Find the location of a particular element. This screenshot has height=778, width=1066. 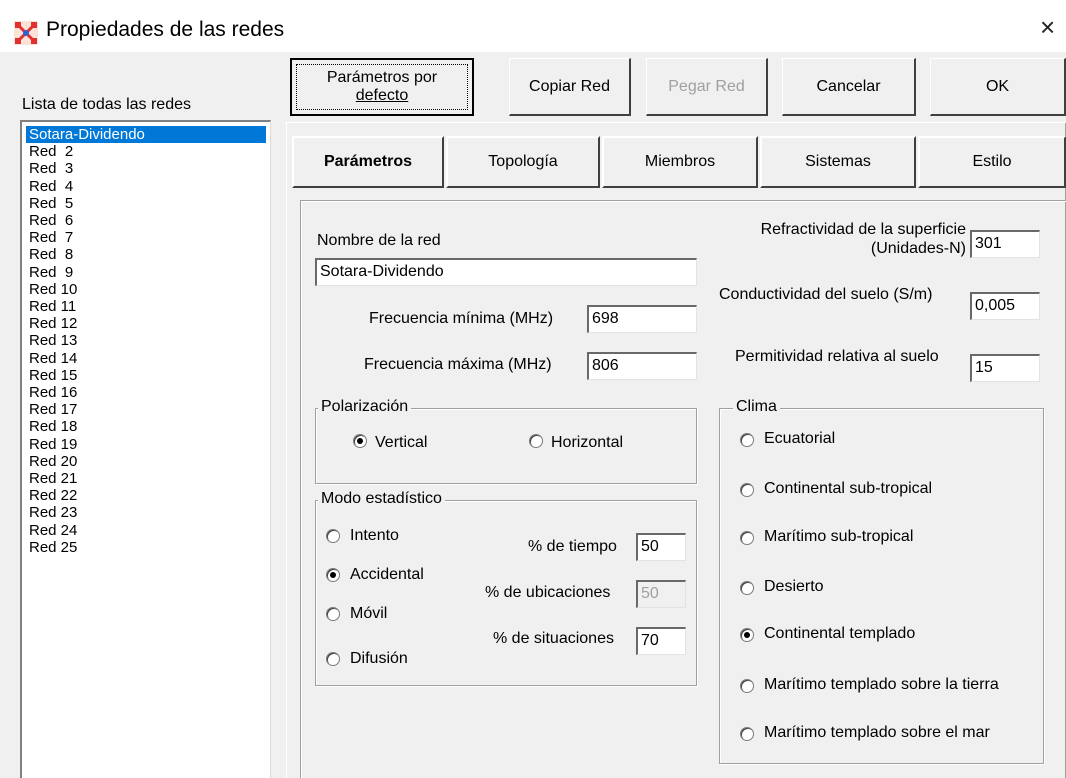

radio-maritimo-templado-mar-label: Marítimo templado sobre el mar is located at coordinates (877, 733).